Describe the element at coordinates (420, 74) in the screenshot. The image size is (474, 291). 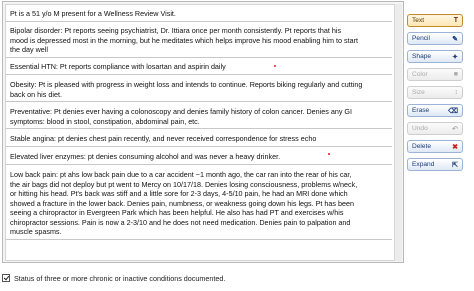
I see `color-tool-label: Color` at that location.